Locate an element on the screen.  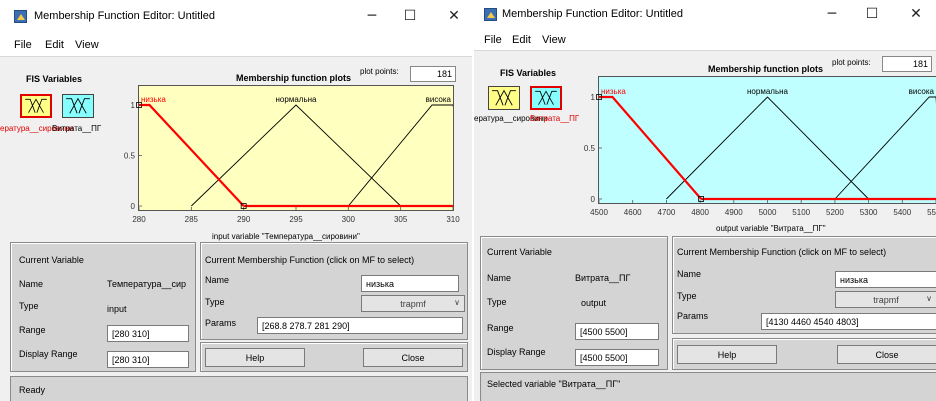
fis-variables-title: FIS Variables is located at coordinates (54, 79).